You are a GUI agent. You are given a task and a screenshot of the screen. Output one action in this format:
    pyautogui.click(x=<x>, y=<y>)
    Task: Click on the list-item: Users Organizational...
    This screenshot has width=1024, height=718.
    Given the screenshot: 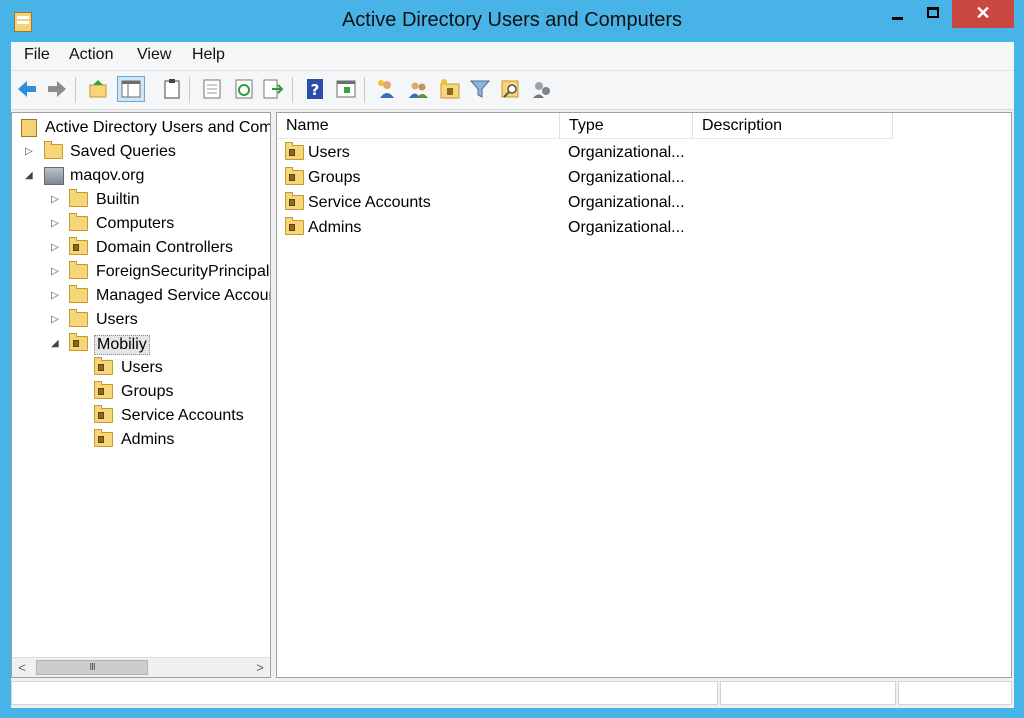 What is the action you would take?
    pyautogui.click(x=644, y=153)
    